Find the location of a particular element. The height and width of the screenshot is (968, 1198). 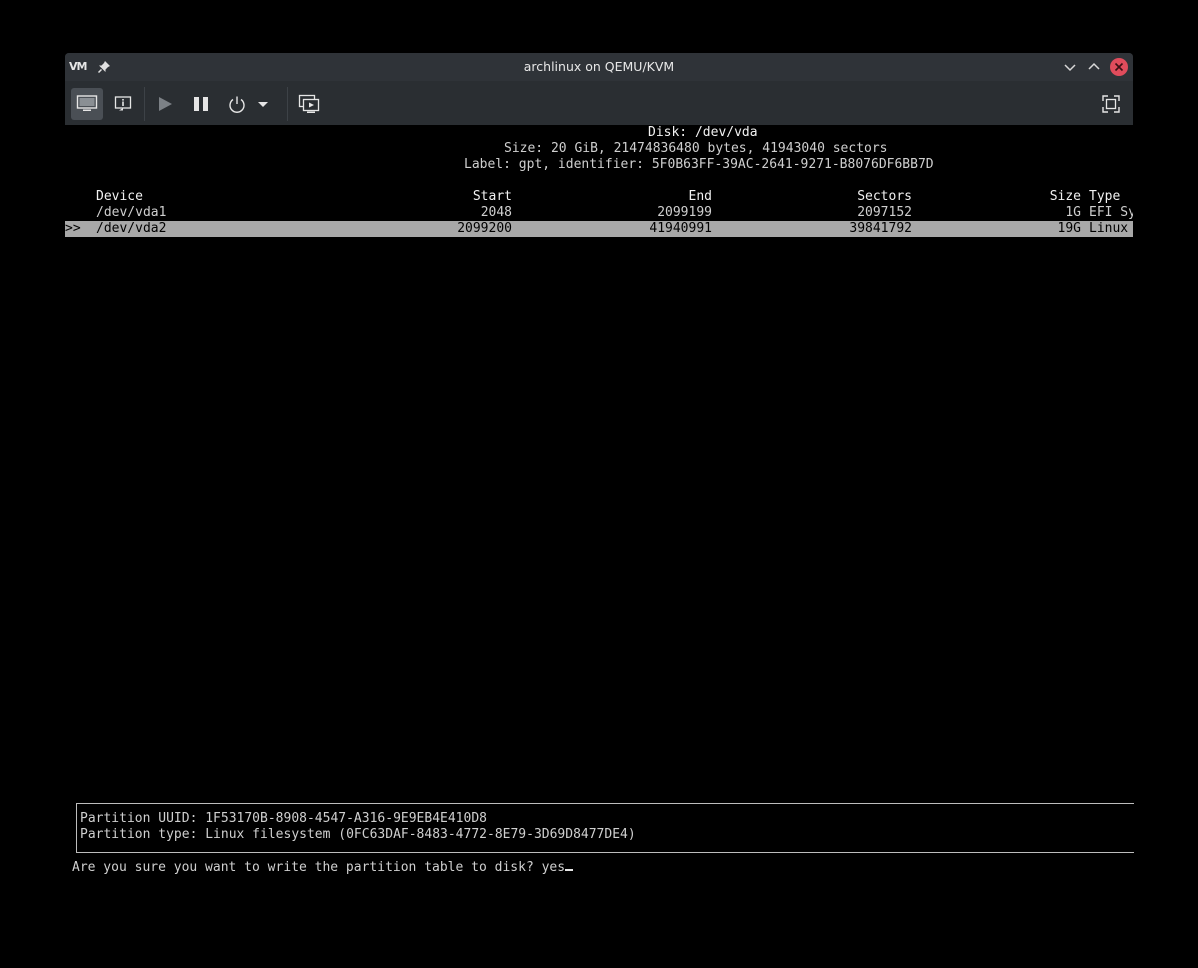

info-icon is located at coordinates (123, 103).